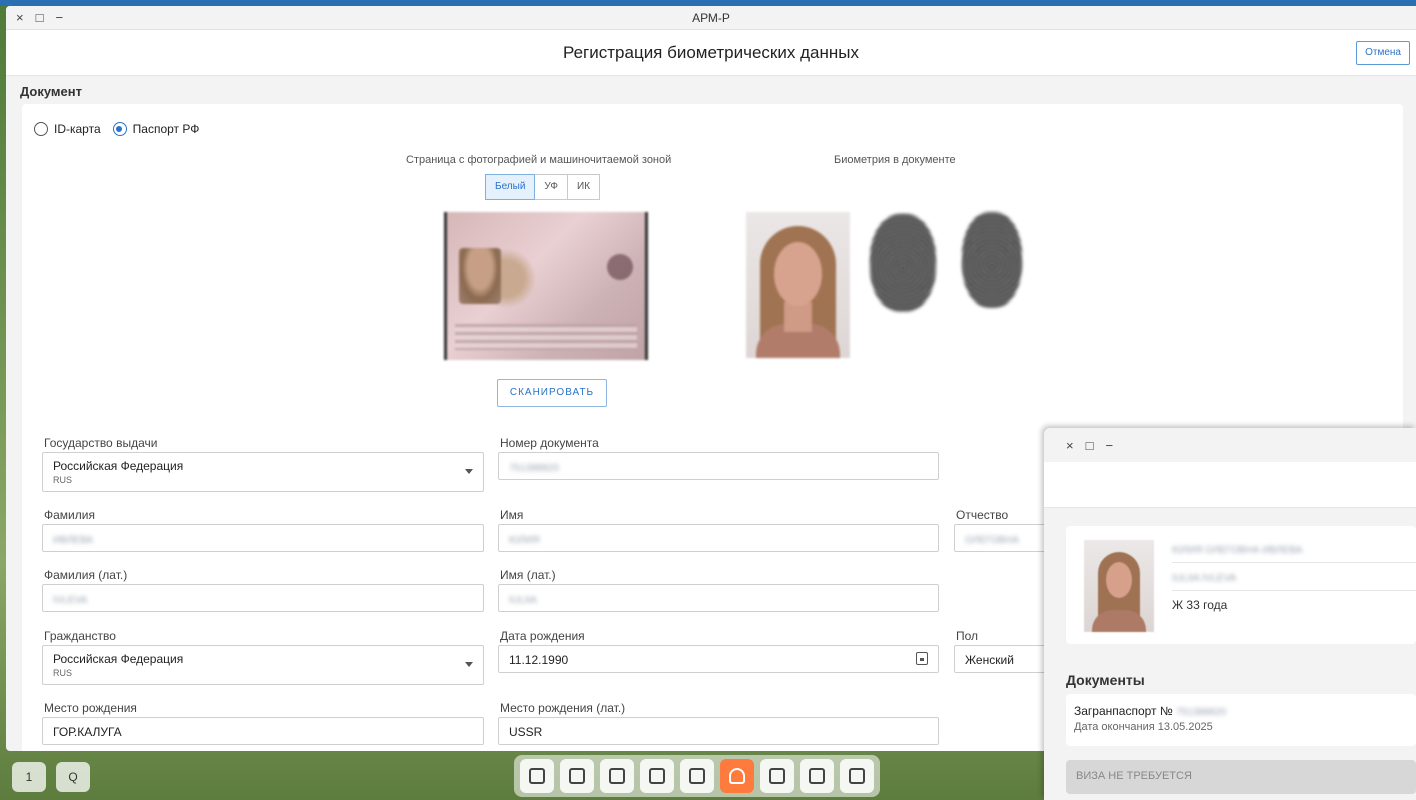  What do you see at coordinates (523, 600) in the screenshot?
I see `name-lat-value: IULIIA` at bounding box center [523, 600].